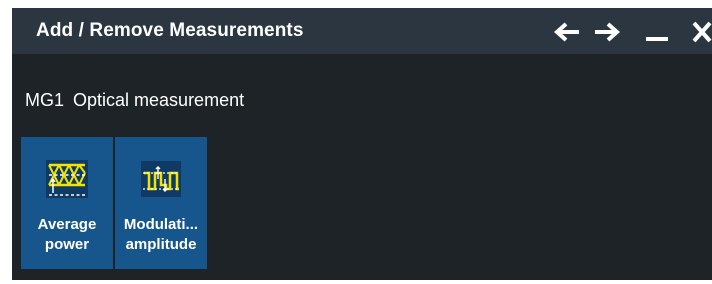 This screenshot has height=284, width=712. I want to click on back-button, so click(567, 32).